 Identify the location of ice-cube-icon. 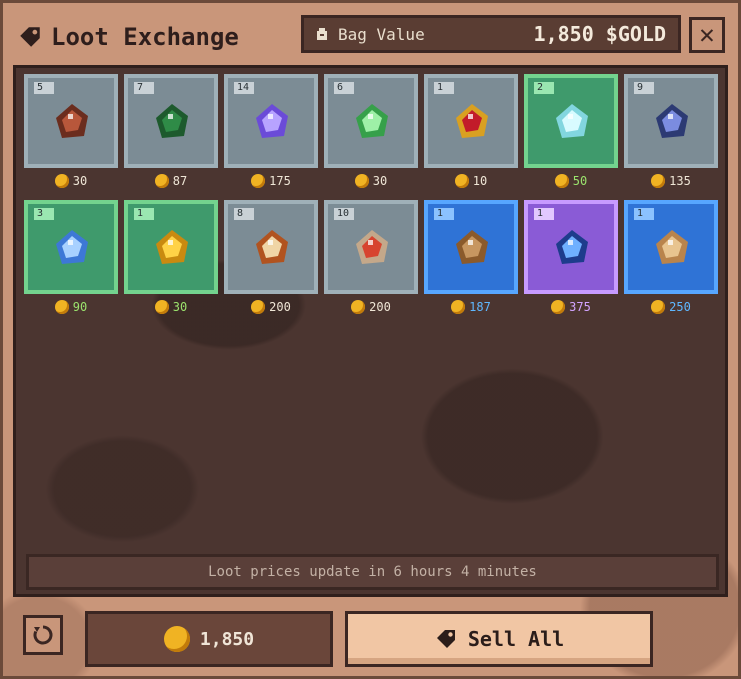
(72, 247).